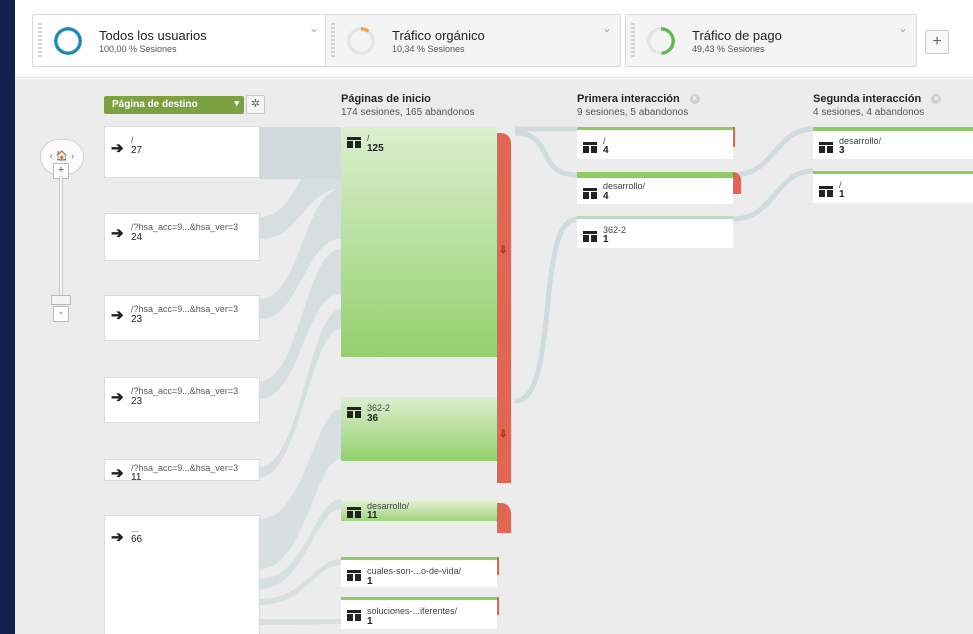 The image size is (973, 634). Describe the element at coordinates (137, 150) in the screenshot. I see `source-value: 27` at that location.